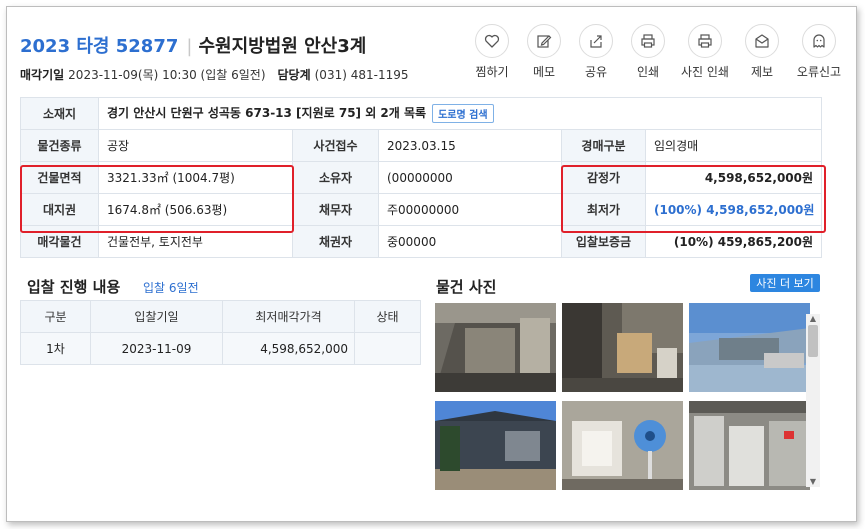 This screenshot has width=865, height=529. Describe the element at coordinates (335, 209) in the screenshot. I see `debtor-label: 채무자` at that location.